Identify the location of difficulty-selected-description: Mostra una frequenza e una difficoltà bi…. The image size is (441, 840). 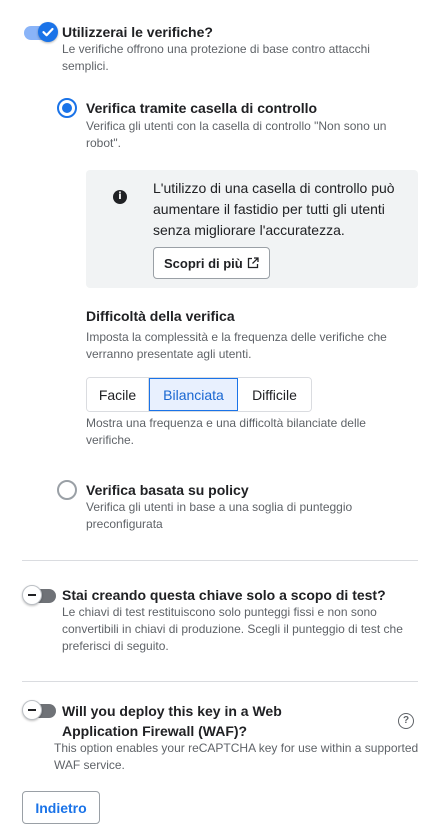
(226, 431).